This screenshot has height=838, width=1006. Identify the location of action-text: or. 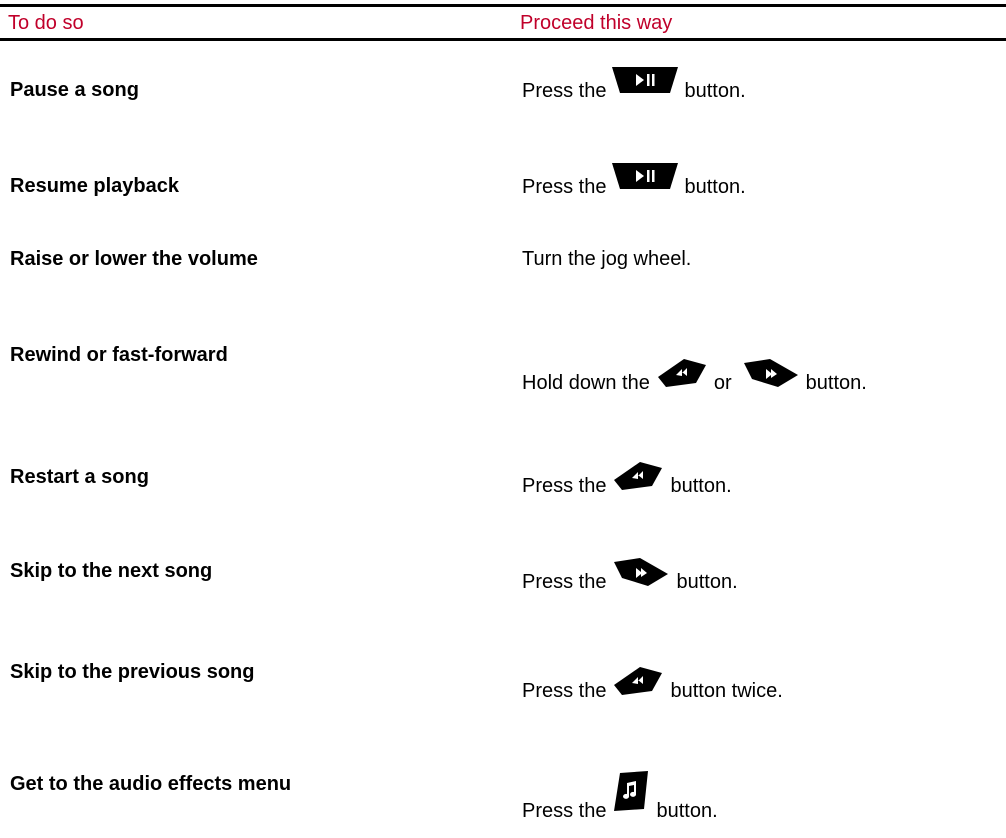
(722, 383).